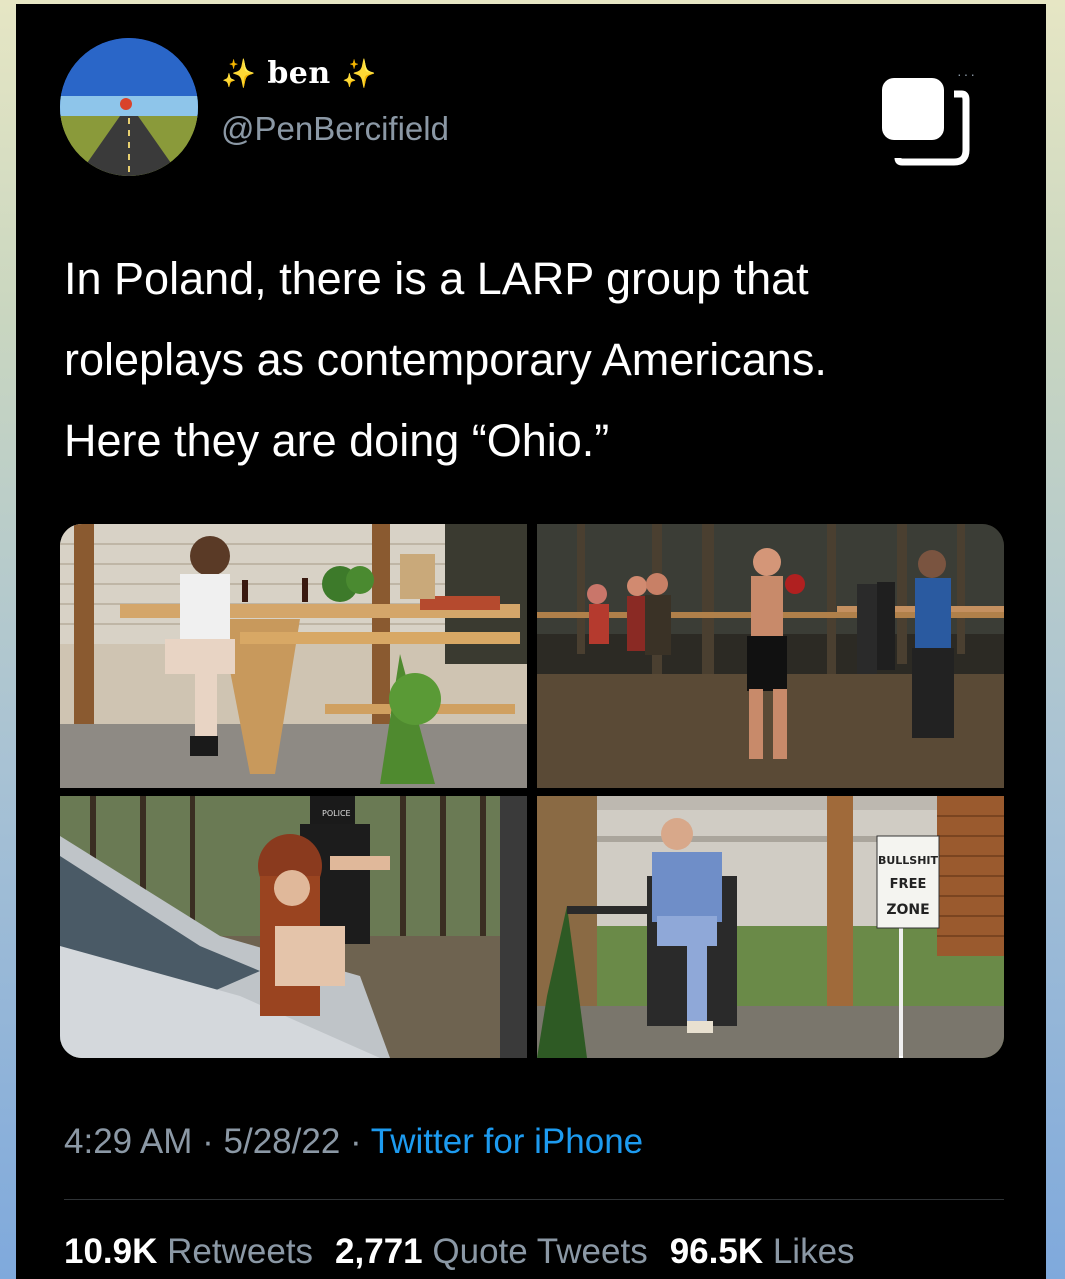 This screenshot has width=1065, height=1279. I want to click on display-name-text: ben, so click(299, 73).